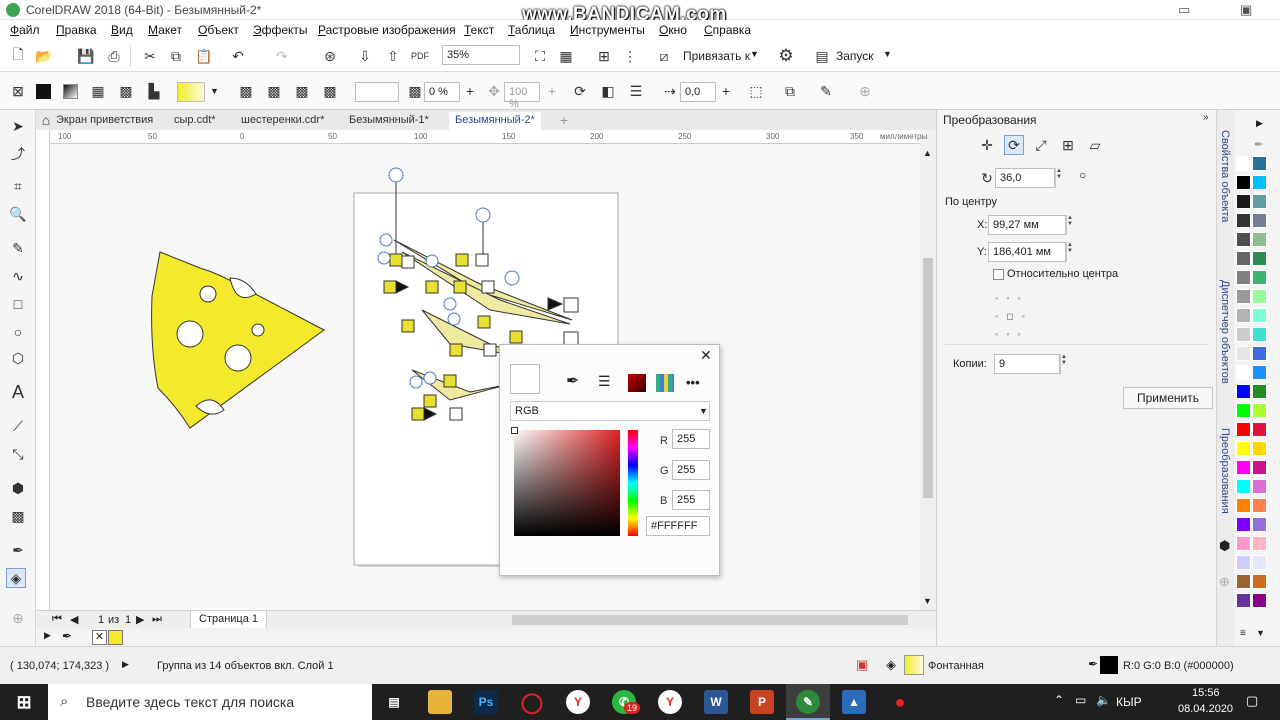 The width and height of the screenshot is (1280, 720). I want to click on edit-fill-icon: ✎, so click(826, 91).